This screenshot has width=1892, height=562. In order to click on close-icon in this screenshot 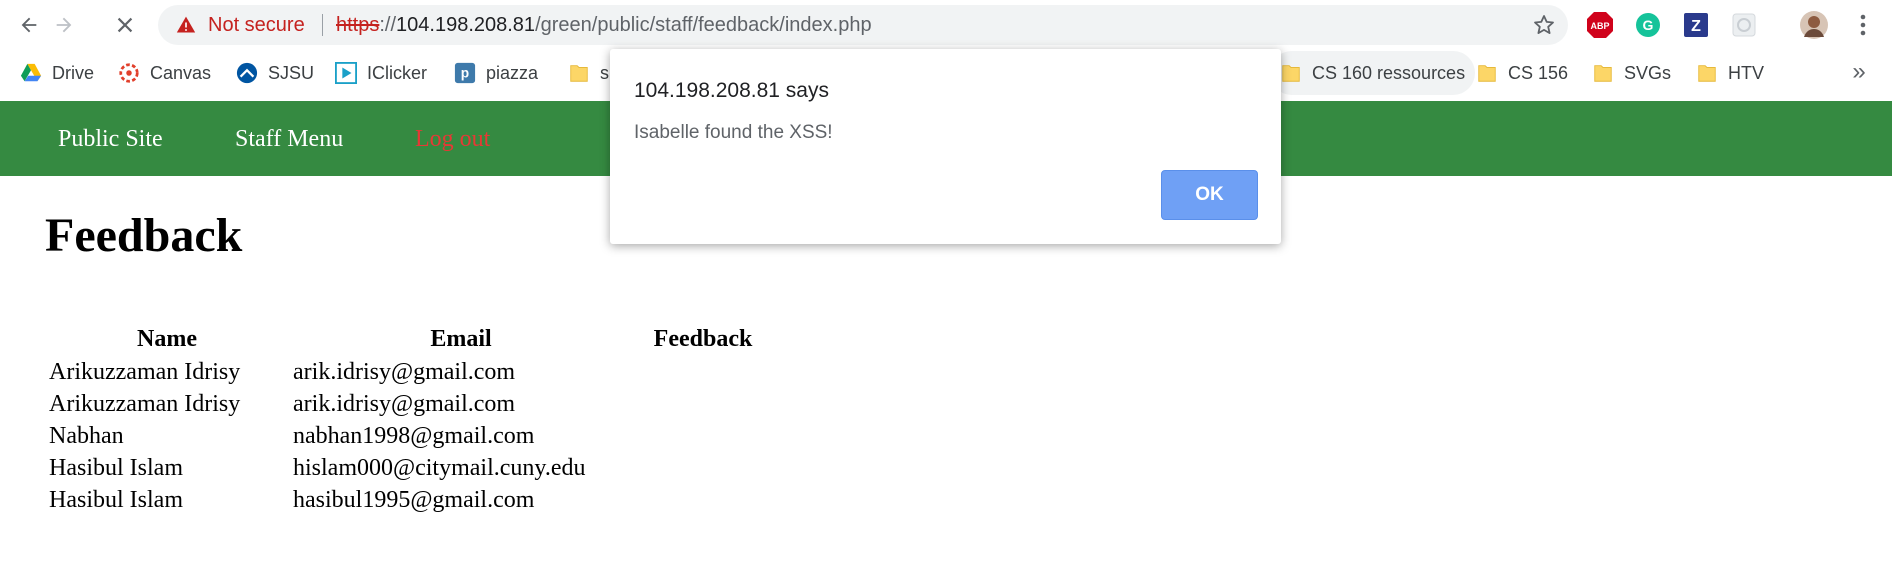, I will do `click(125, 25)`.